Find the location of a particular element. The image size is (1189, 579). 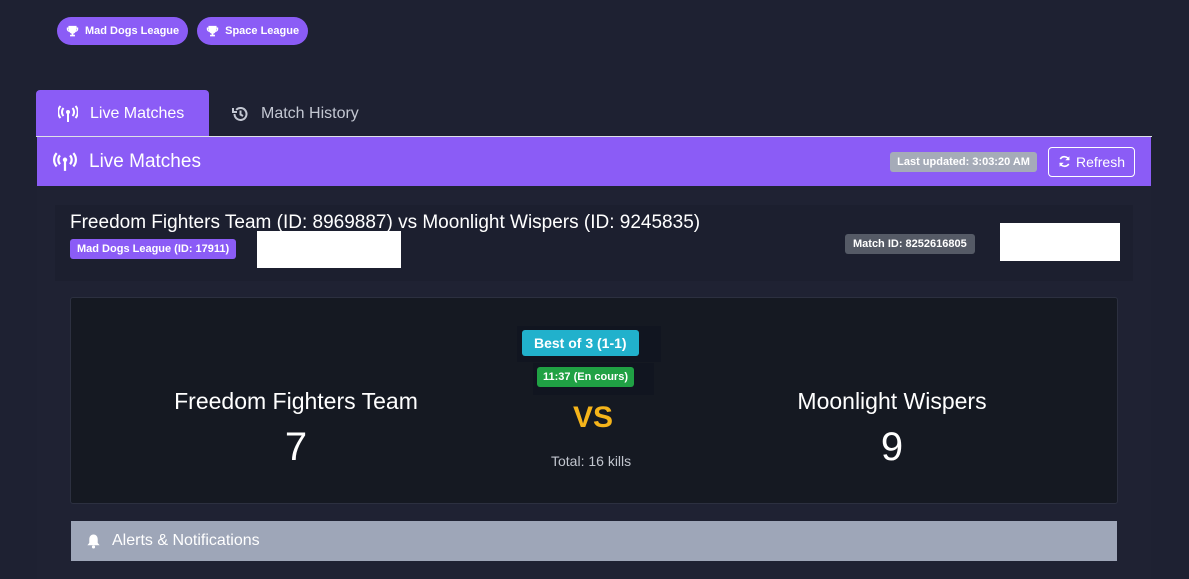

league-pill-space: Space League is located at coordinates (253, 31).